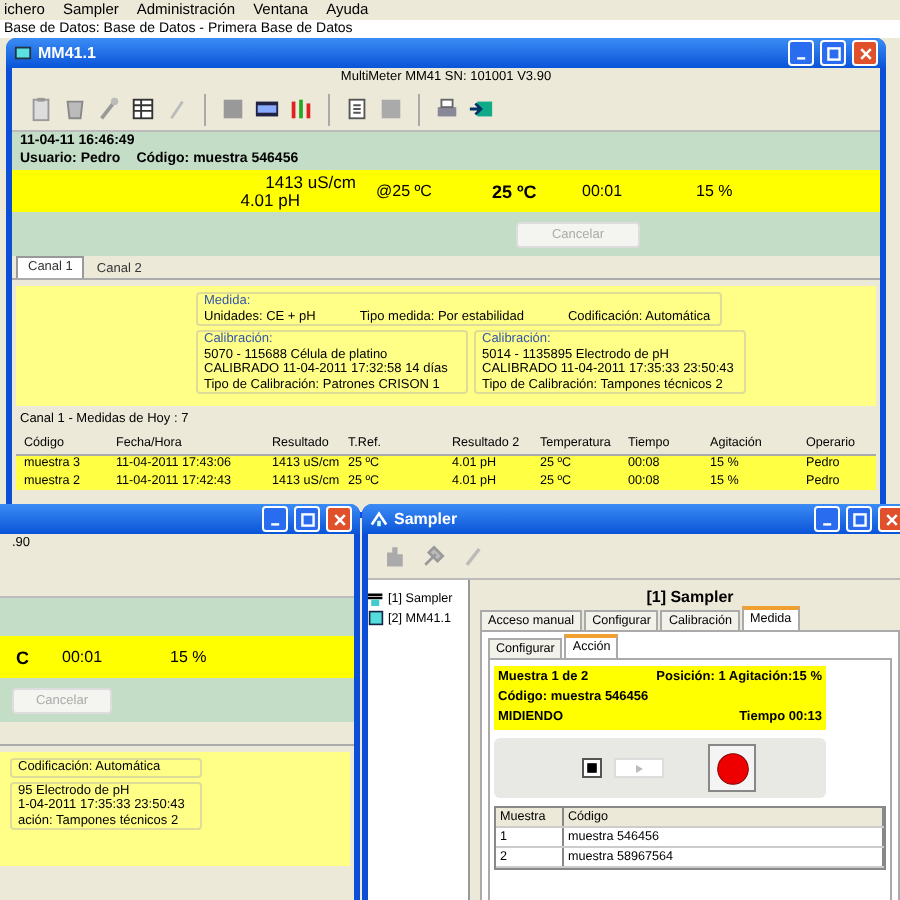 This screenshot has width=900, height=900. I want to click on export-icon, so click(481, 109).